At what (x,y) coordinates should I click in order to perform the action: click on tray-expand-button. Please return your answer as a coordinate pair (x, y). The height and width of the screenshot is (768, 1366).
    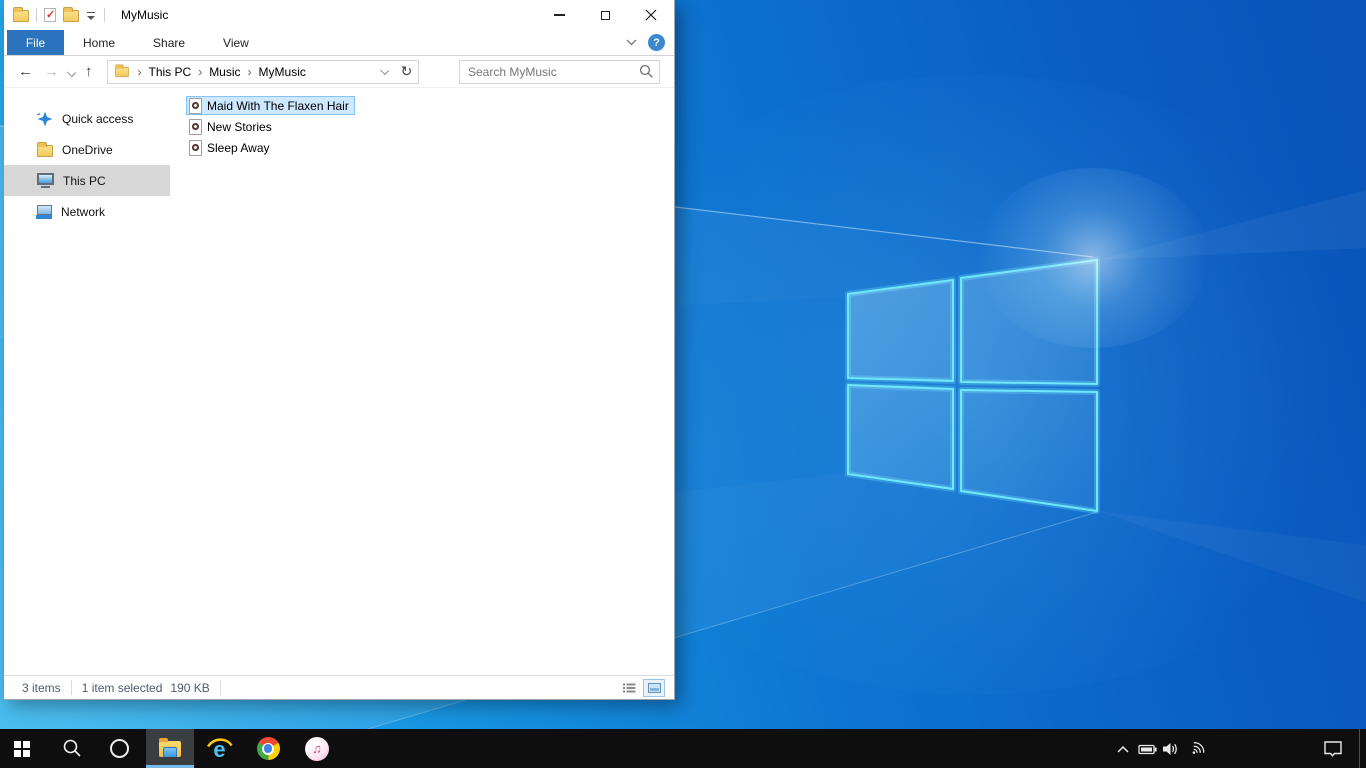
    Looking at the image, I should click on (1123, 748).